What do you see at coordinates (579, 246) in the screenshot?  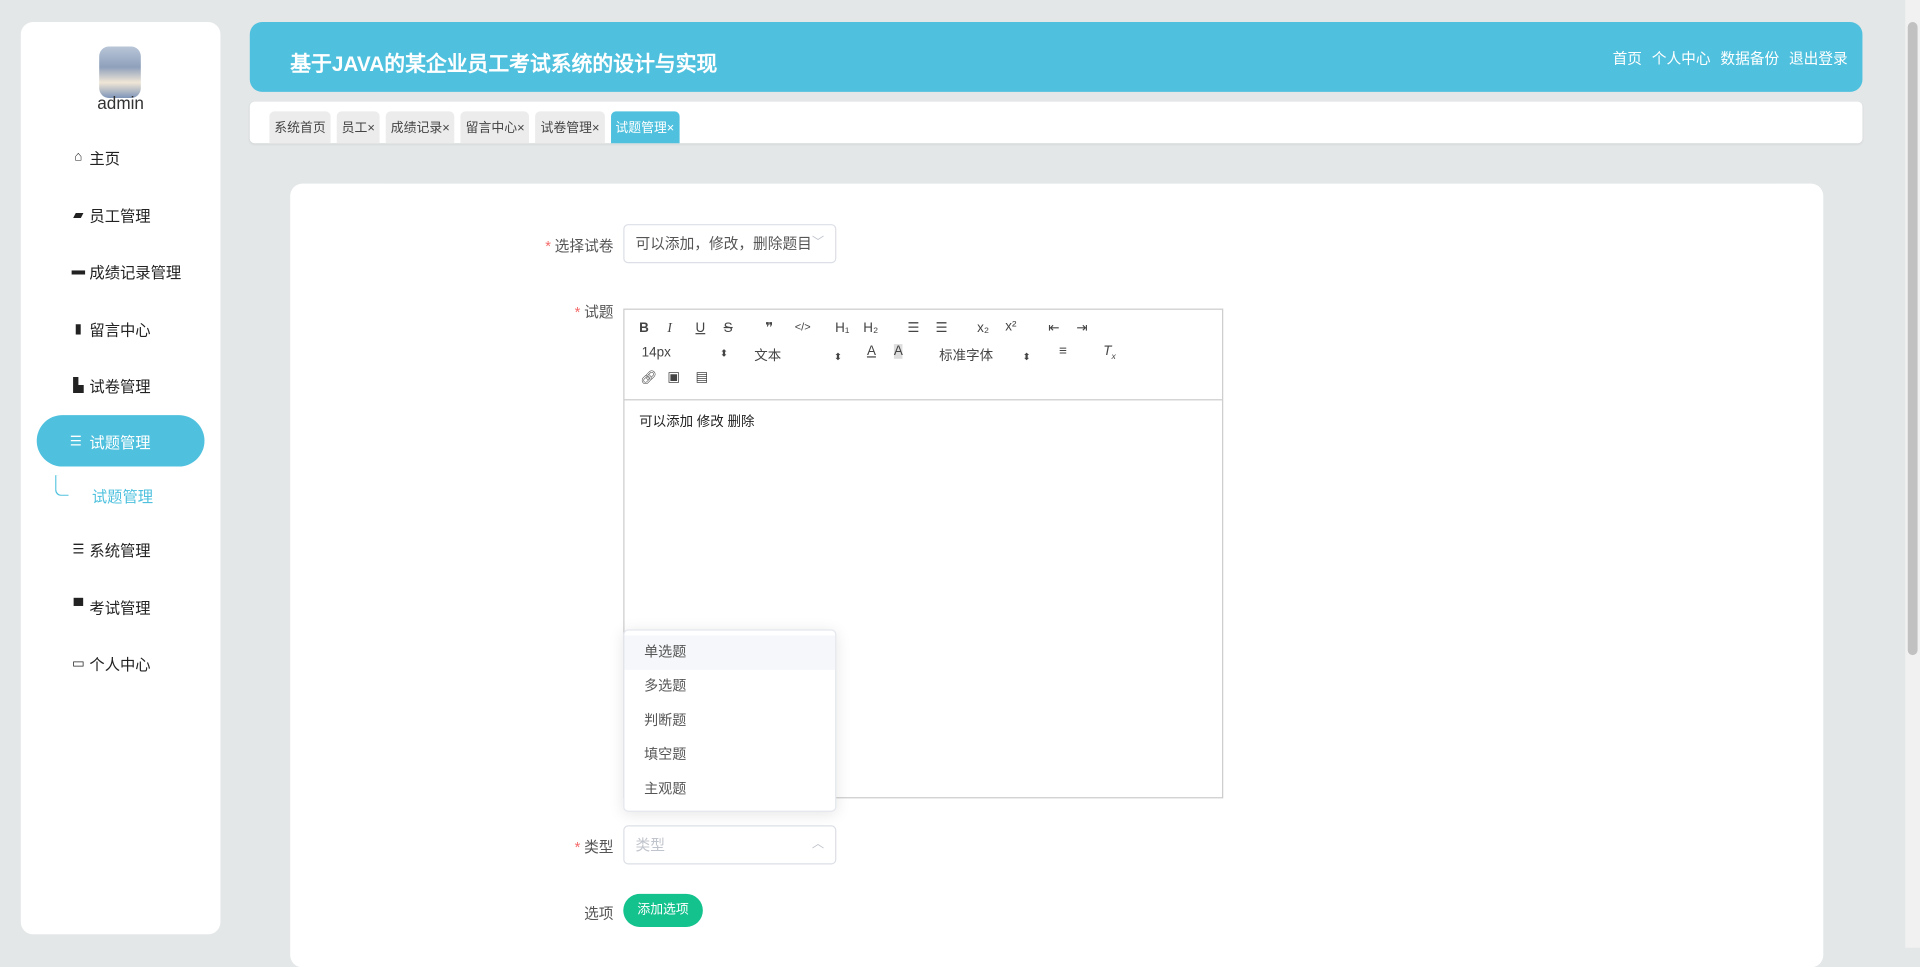 I see `paper-label: * 选择试卷` at bounding box center [579, 246].